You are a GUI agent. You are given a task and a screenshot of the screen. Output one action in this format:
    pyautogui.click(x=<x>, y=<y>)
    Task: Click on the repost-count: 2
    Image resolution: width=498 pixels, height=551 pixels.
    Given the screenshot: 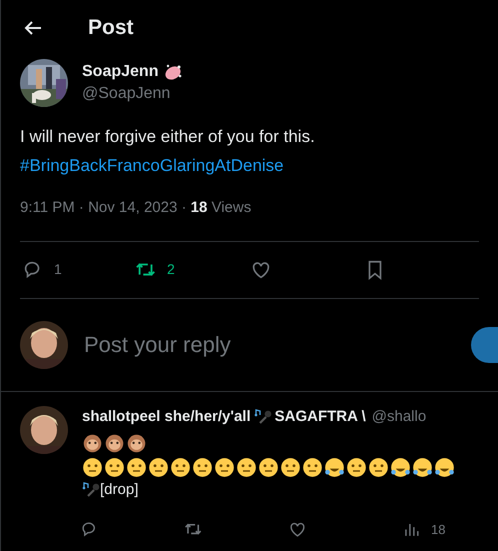 What is the action you would take?
    pyautogui.click(x=170, y=269)
    